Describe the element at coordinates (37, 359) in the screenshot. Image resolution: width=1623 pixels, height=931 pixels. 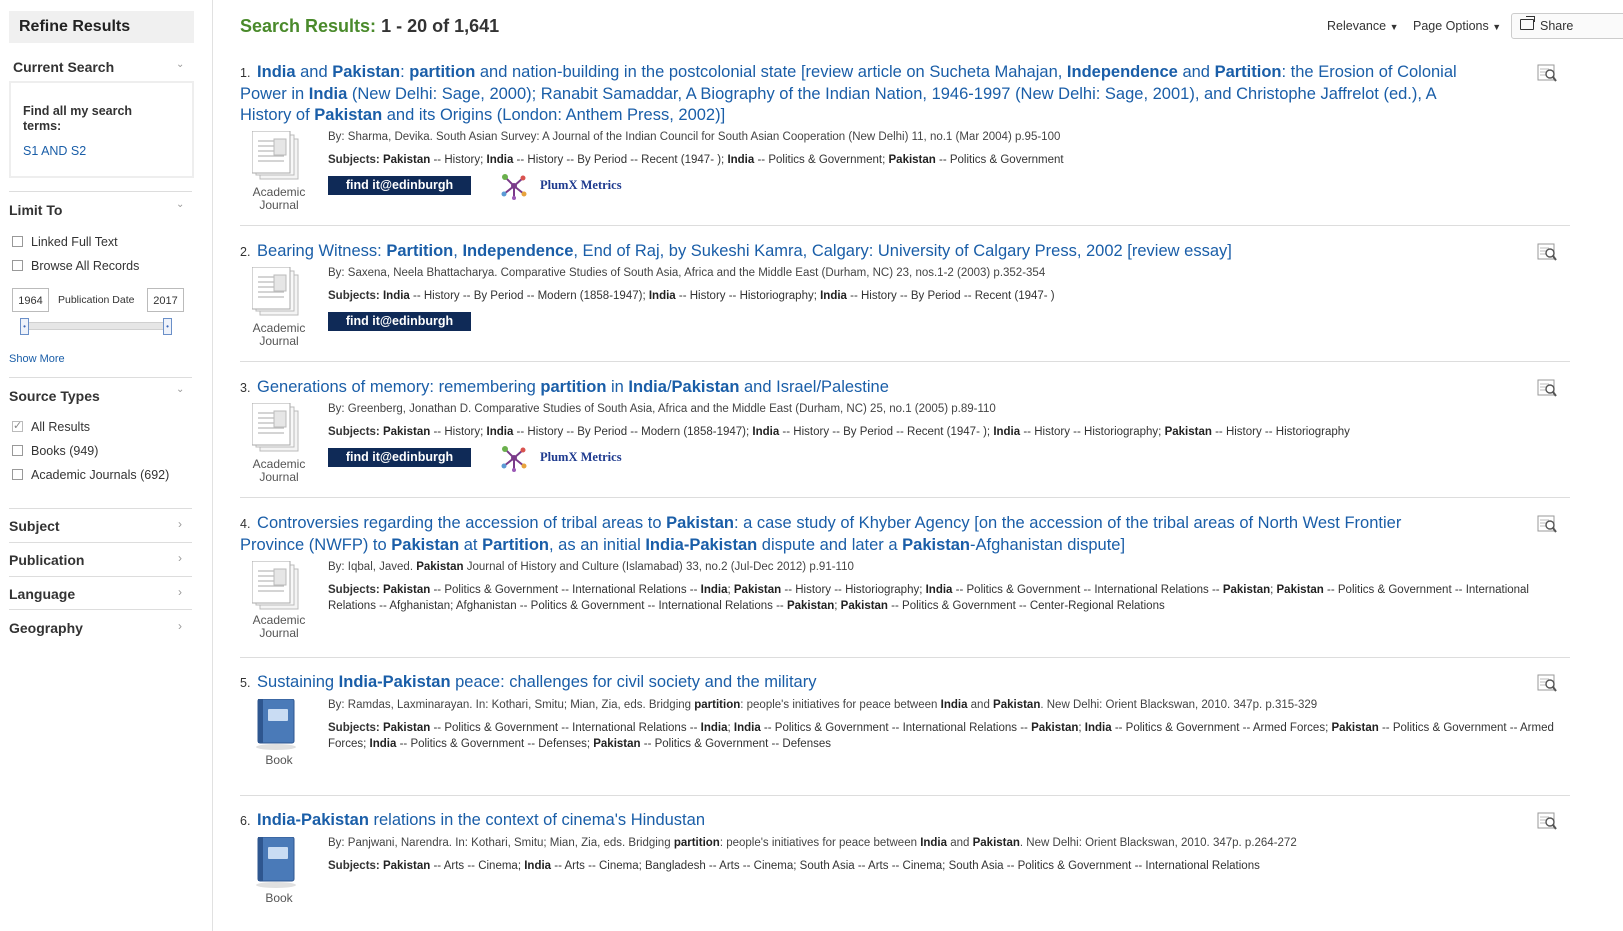
I see `show-more-link: Show More` at that location.